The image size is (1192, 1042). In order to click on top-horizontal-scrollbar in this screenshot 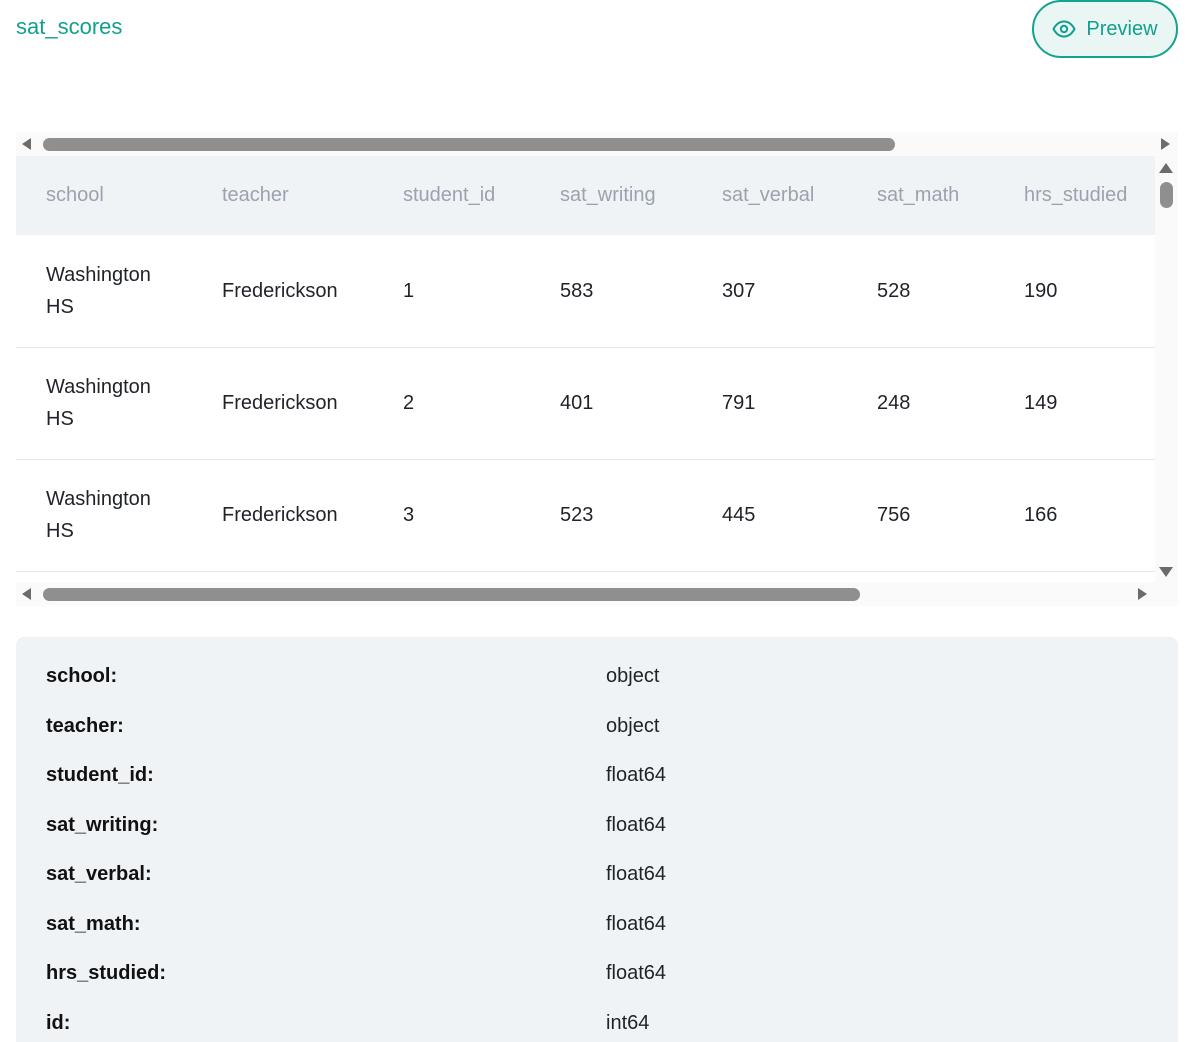, I will do `click(597, 144)`.